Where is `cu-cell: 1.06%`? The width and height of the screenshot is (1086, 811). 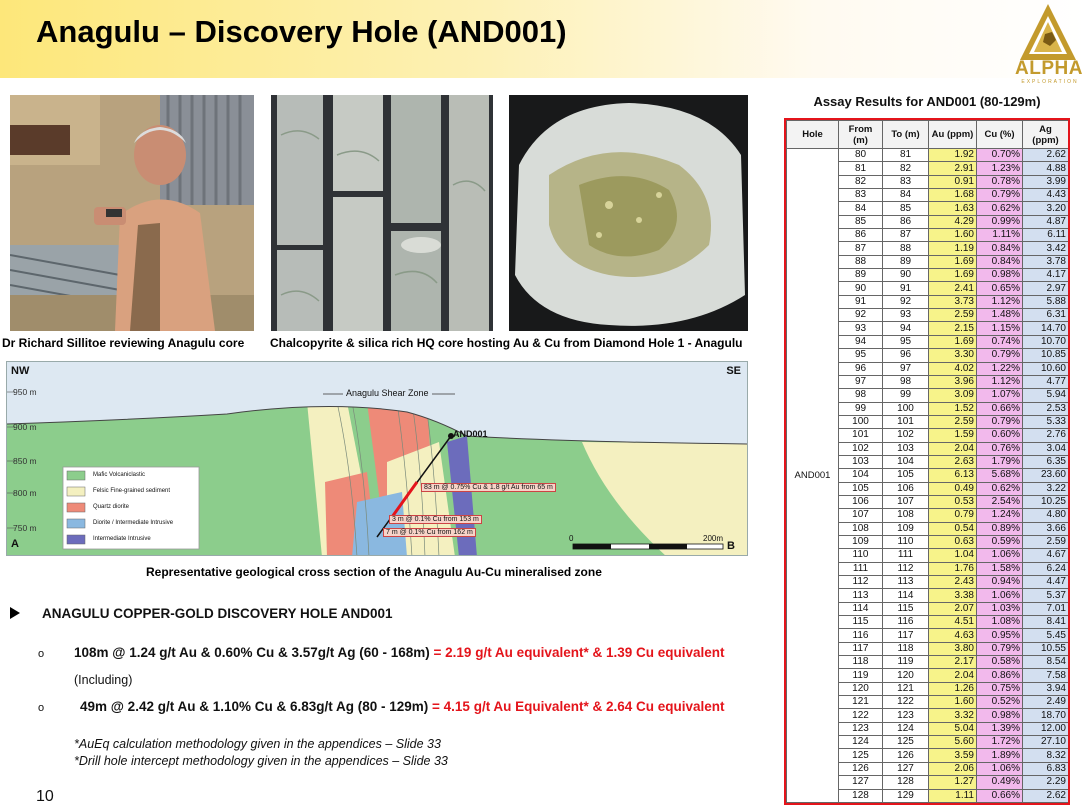
cu-cell: 1.06% is located at coordinates (999, 769).